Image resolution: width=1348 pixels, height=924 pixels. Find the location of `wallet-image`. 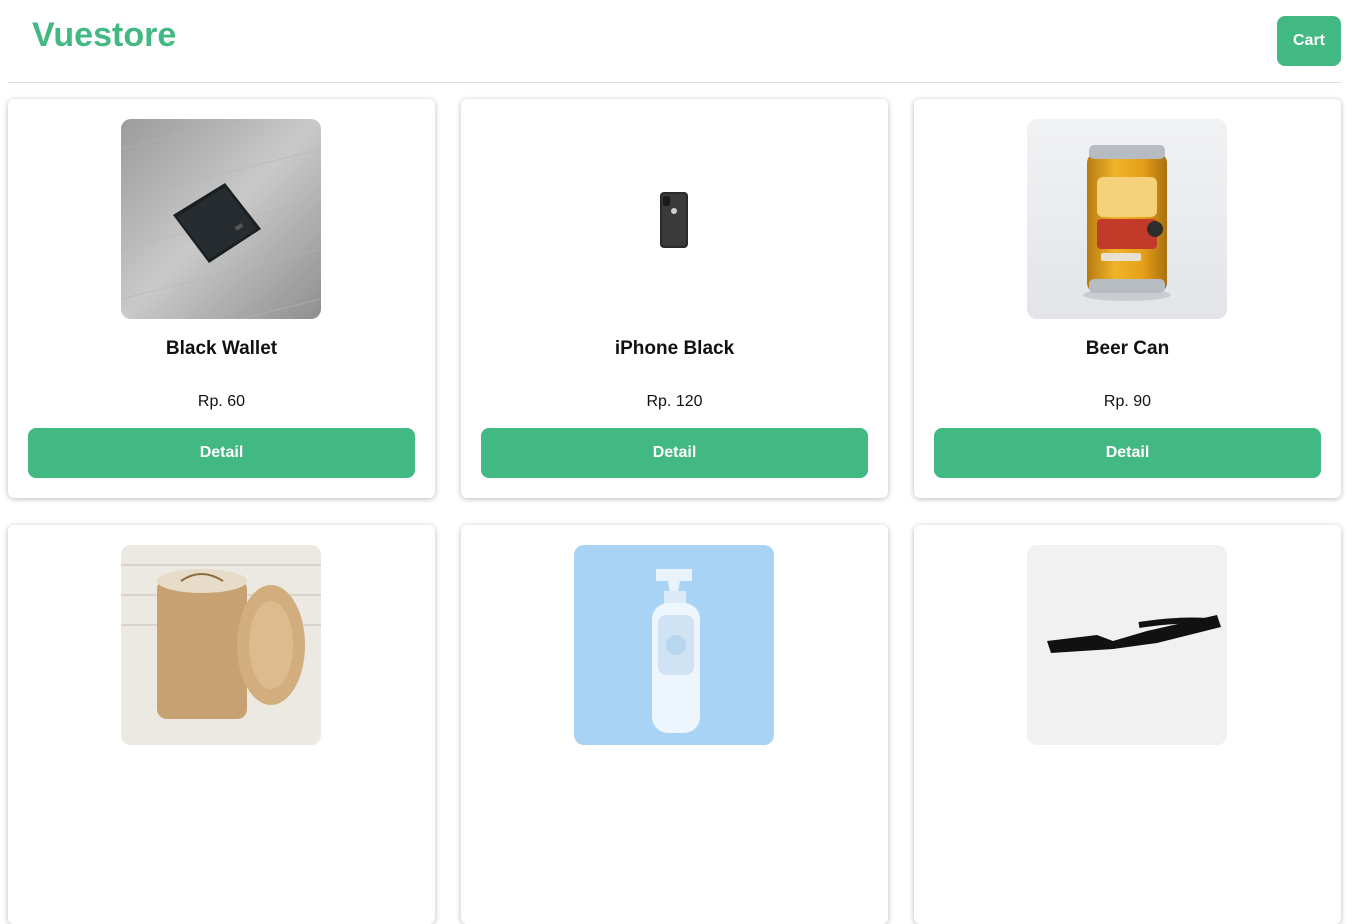

wallet-image is located at coordinates (221, 219).